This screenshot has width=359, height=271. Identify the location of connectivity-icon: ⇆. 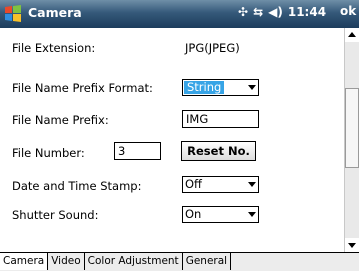
(258, 12).